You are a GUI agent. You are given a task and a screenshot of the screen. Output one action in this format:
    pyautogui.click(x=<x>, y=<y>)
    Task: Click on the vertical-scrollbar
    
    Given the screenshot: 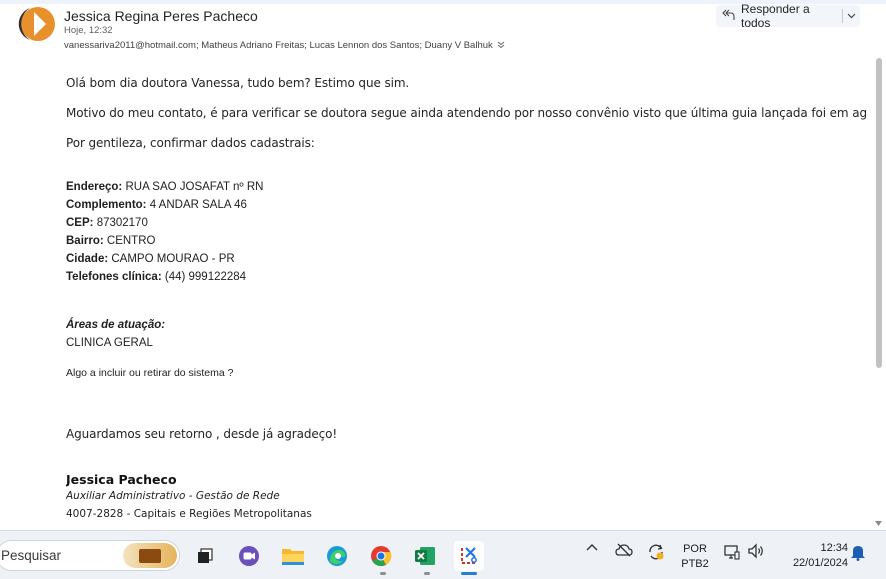 What is the action you would take?
    pyautogui.click(x=879, y=292)
    